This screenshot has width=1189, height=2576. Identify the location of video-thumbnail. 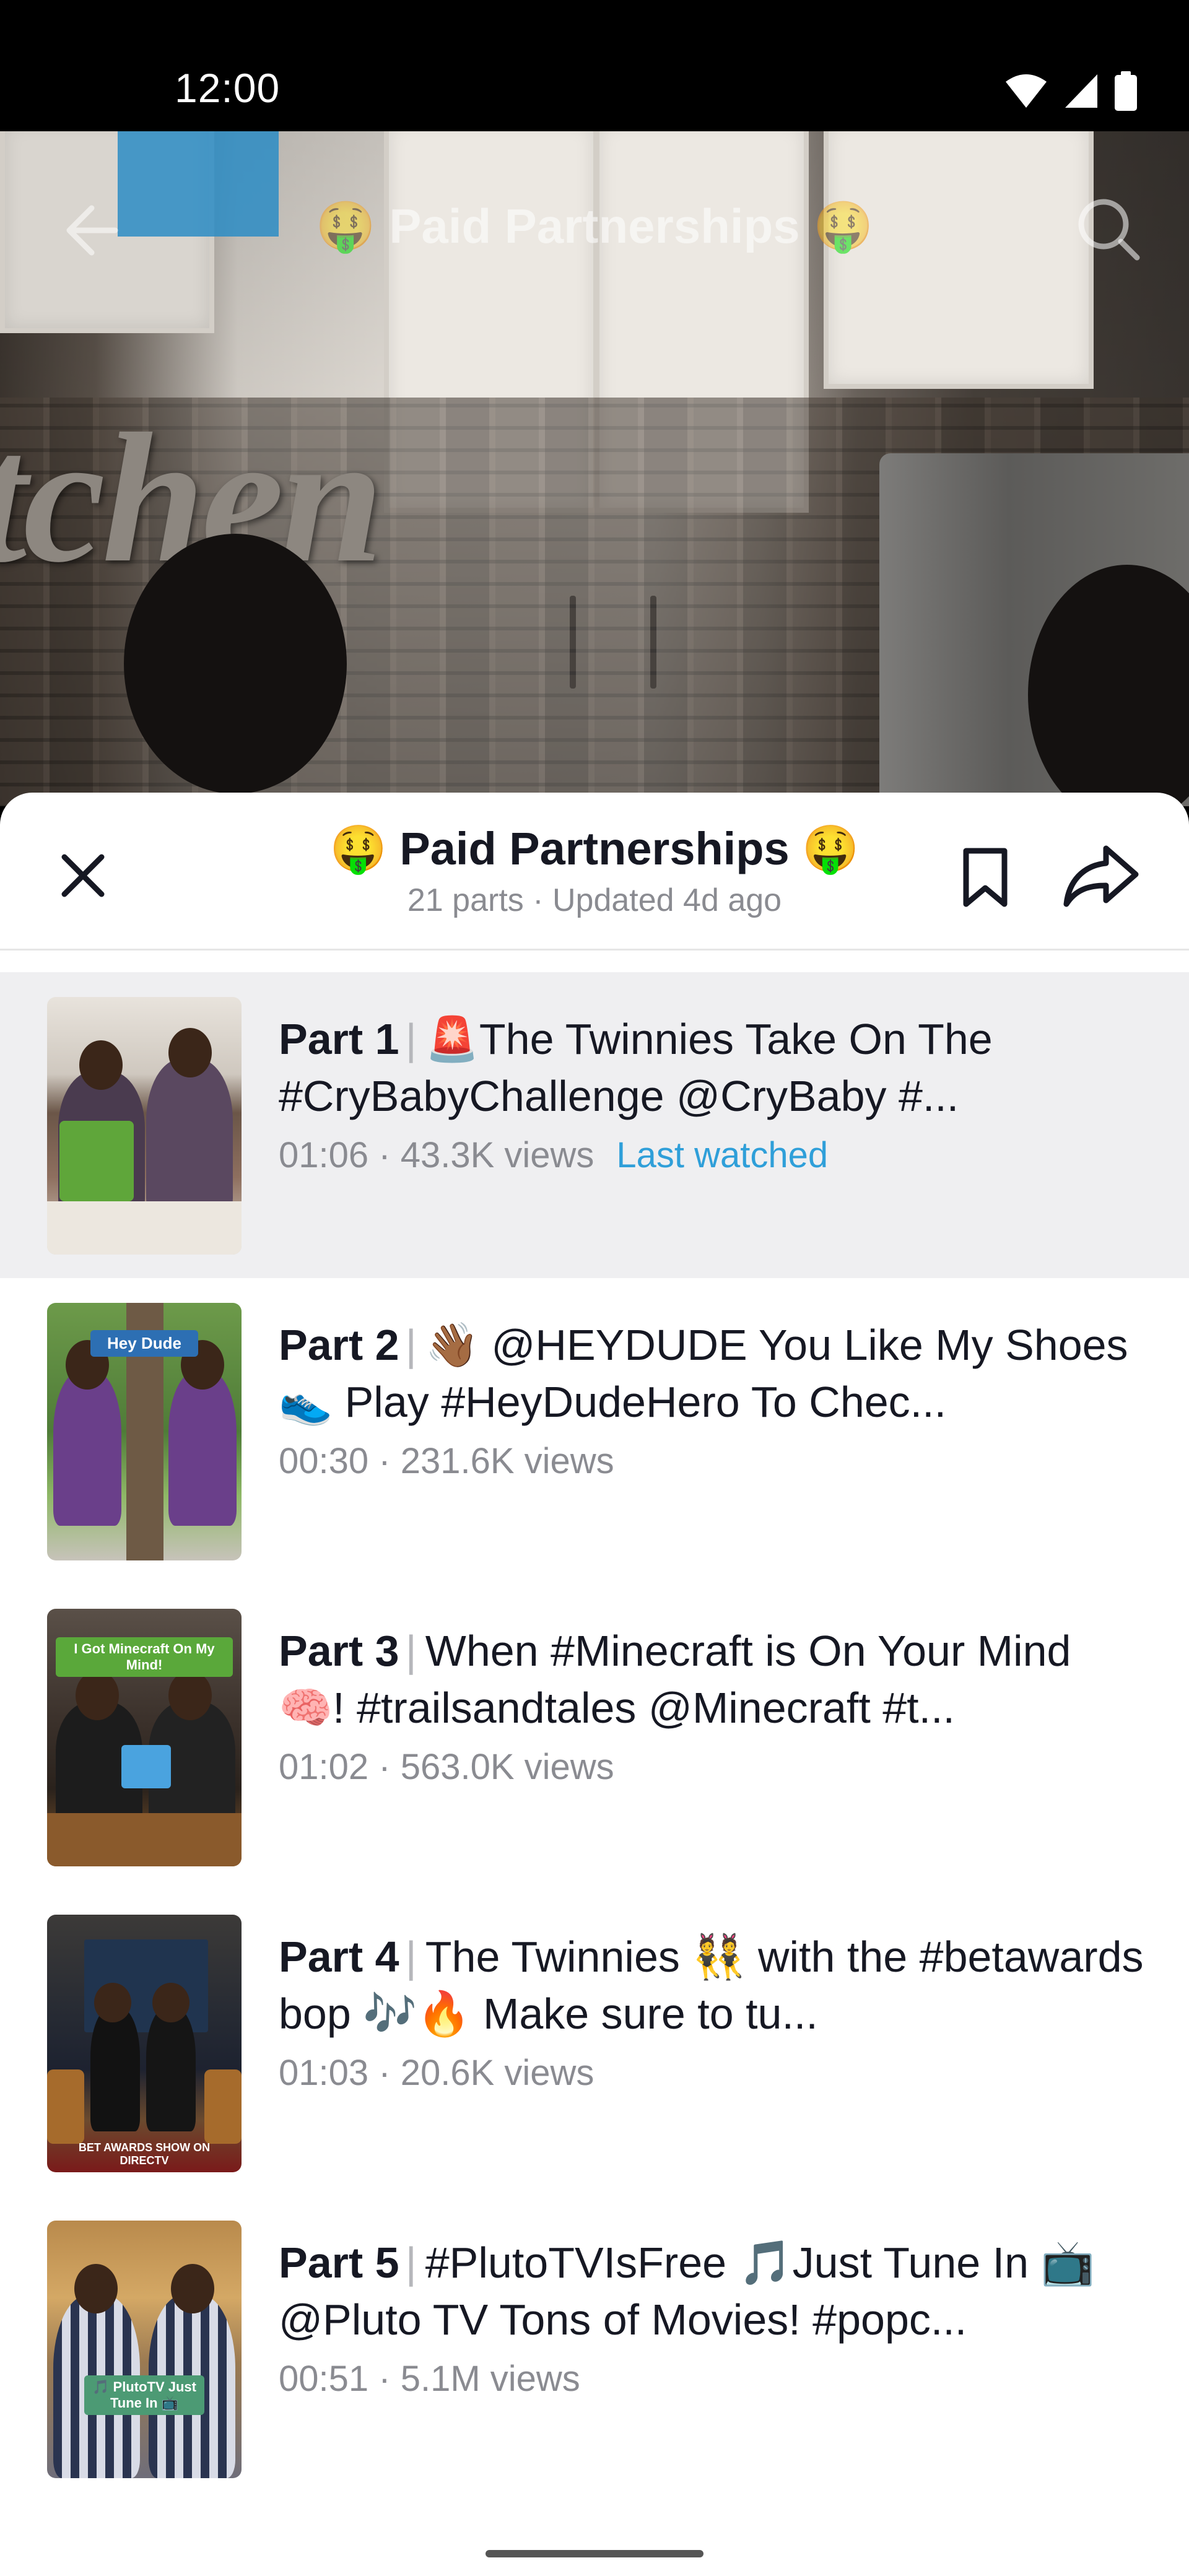
(144, 1126).